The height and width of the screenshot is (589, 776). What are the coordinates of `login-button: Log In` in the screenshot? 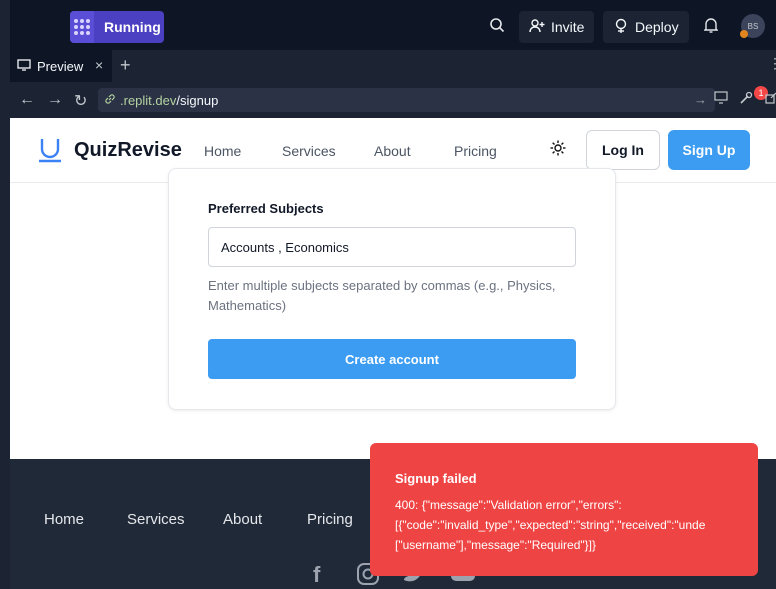 It's located at (623, 150).